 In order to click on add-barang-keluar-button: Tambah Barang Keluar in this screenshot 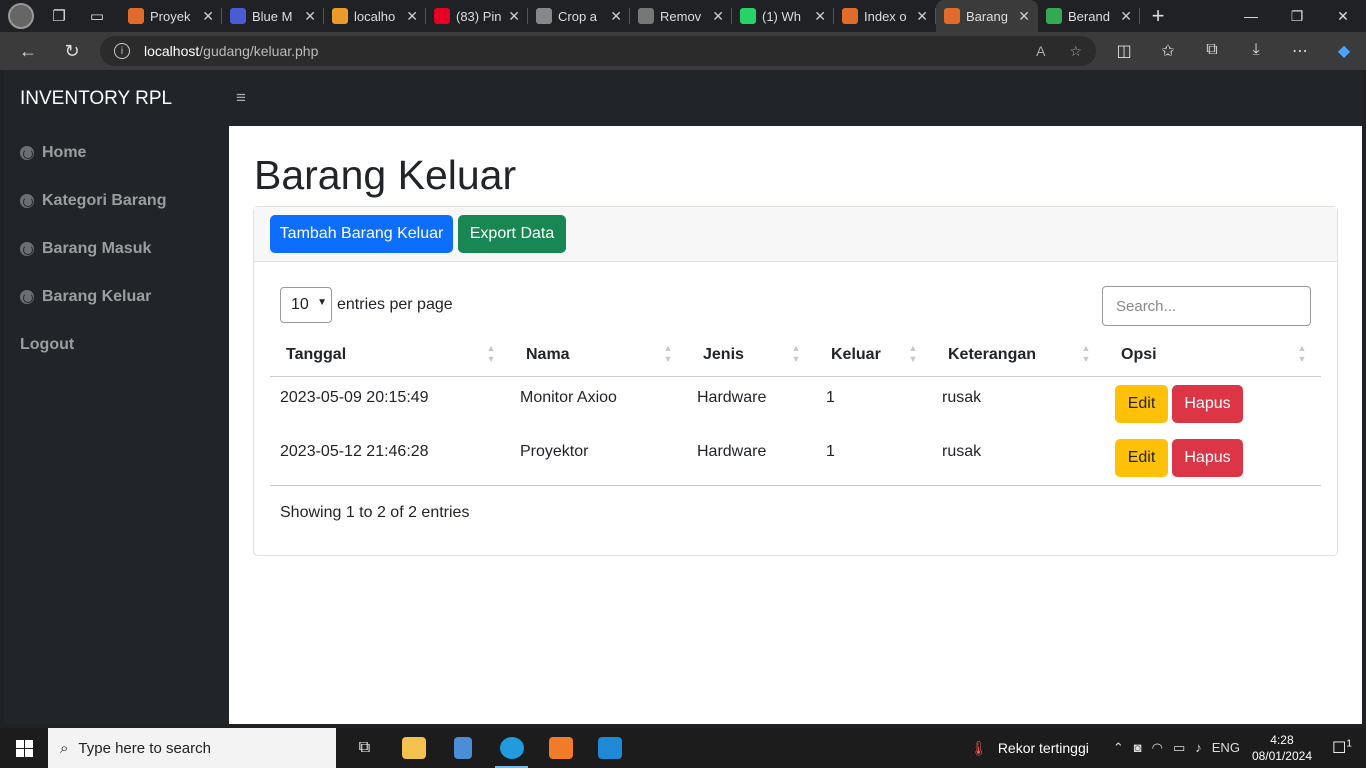, I will do `click(361, 234)`.